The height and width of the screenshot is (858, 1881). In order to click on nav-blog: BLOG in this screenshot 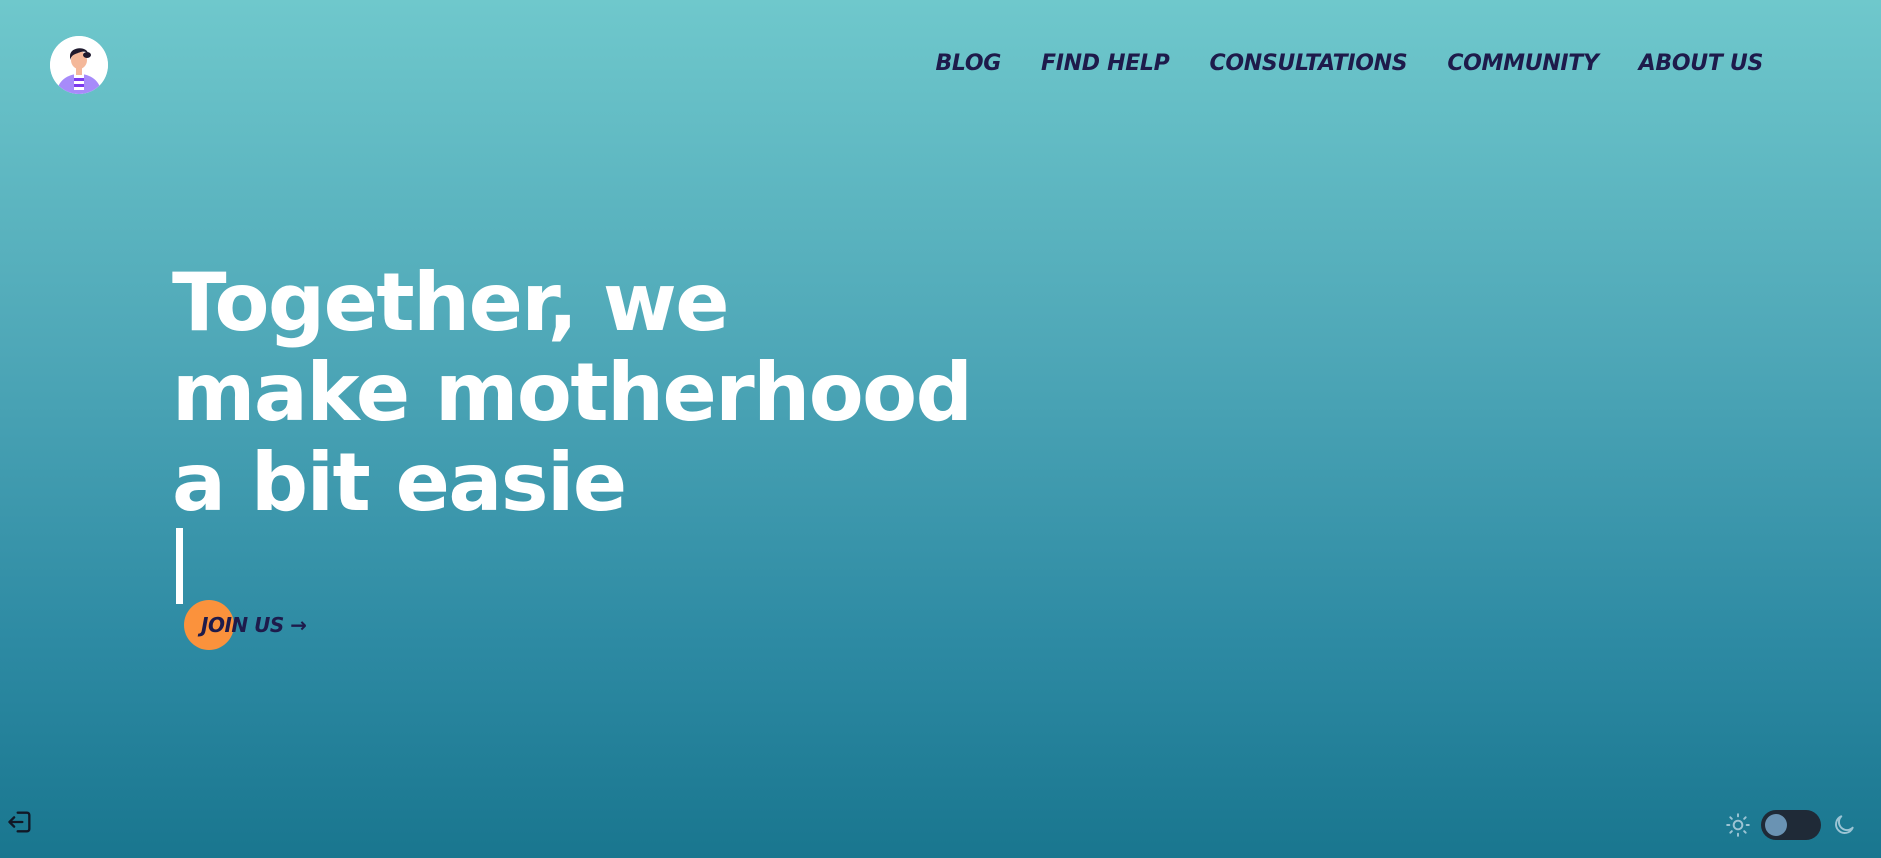, I will do `click(968, 64)`.